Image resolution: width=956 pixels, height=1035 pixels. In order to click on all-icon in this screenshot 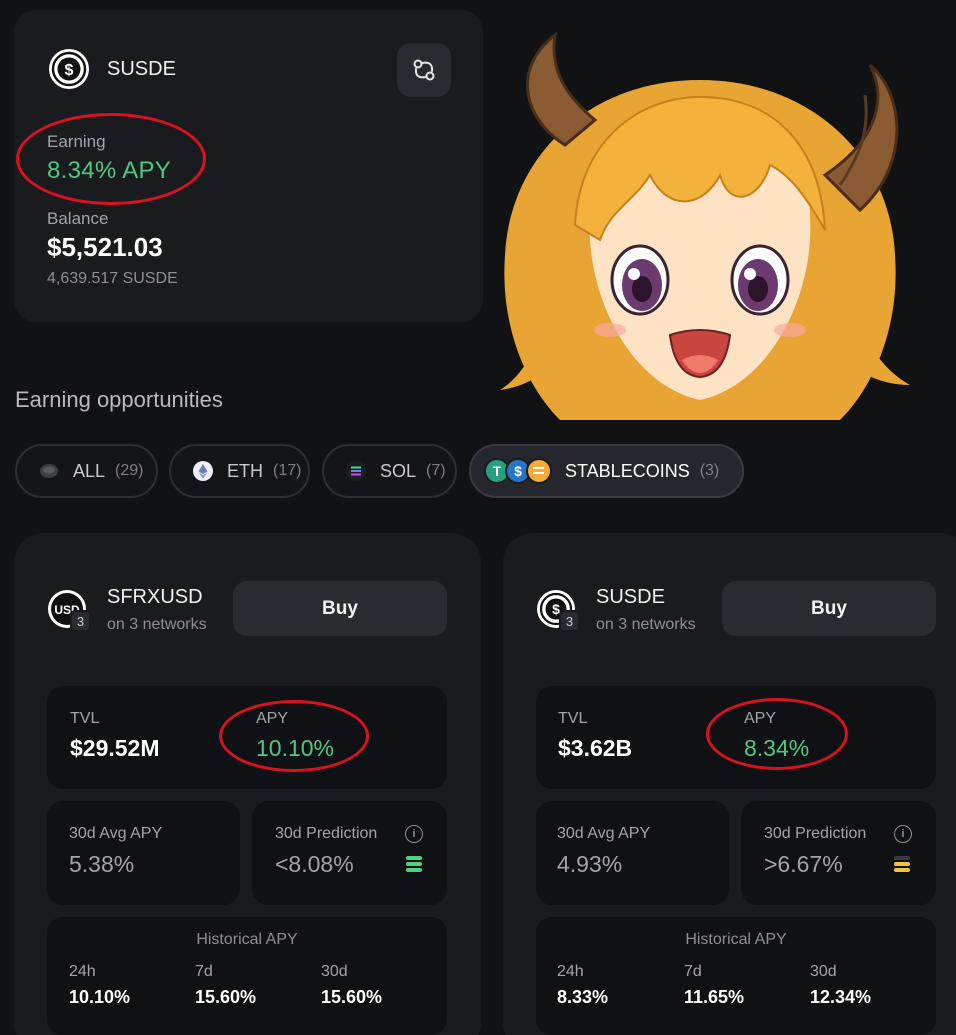, I will do `click(49, 471)`.